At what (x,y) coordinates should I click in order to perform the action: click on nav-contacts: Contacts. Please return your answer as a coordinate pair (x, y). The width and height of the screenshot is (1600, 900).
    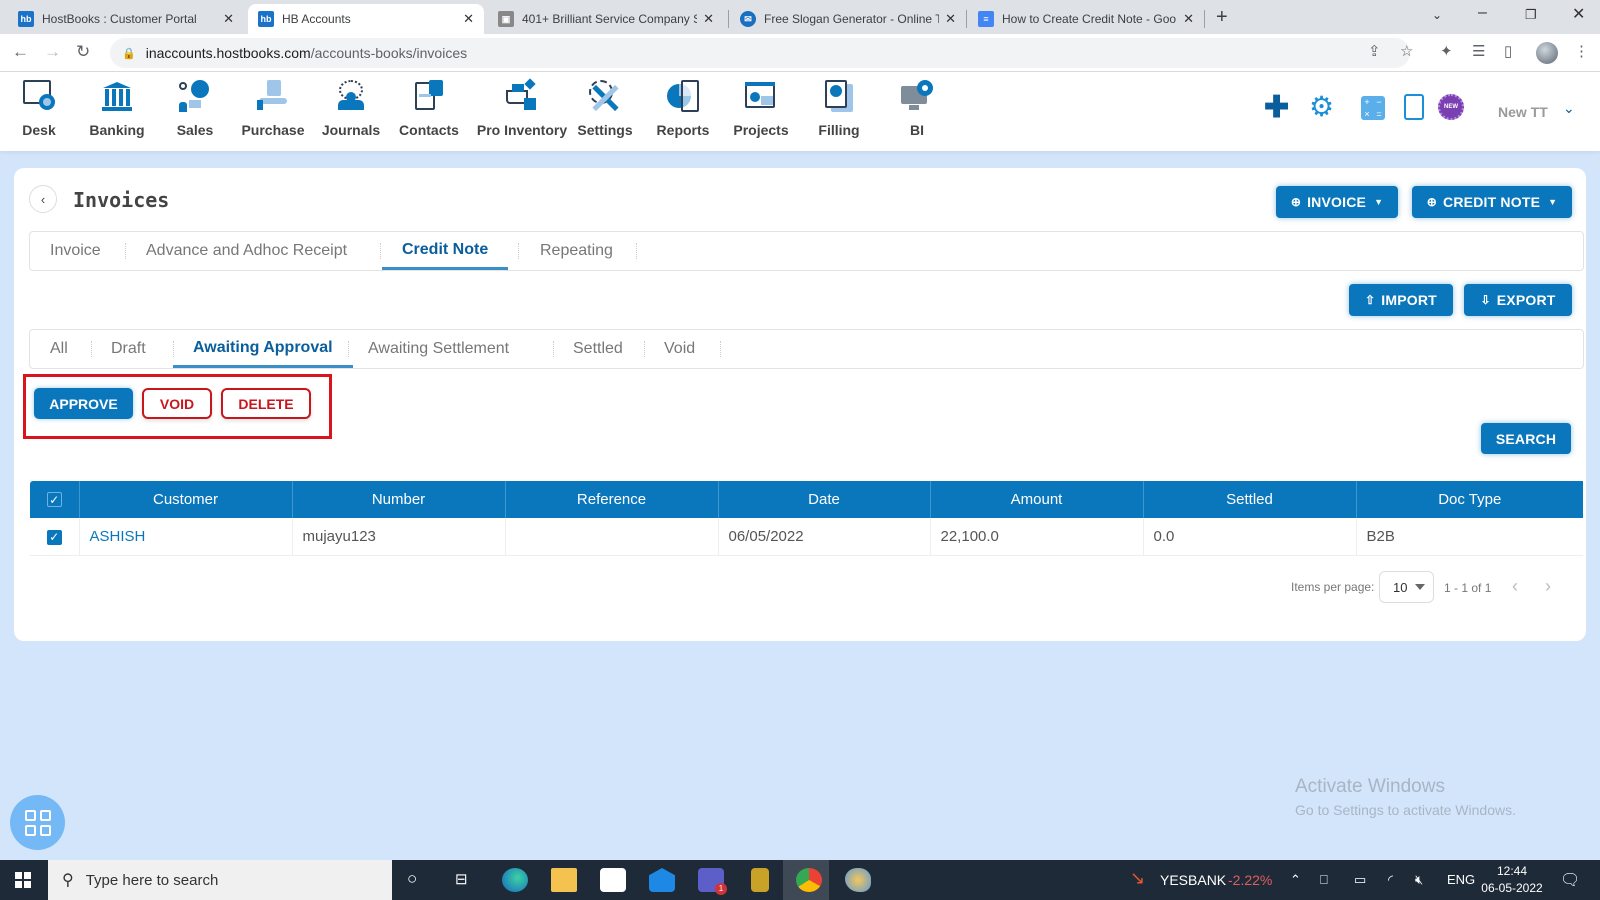
    Looking at the image, I should click on (429, 108).